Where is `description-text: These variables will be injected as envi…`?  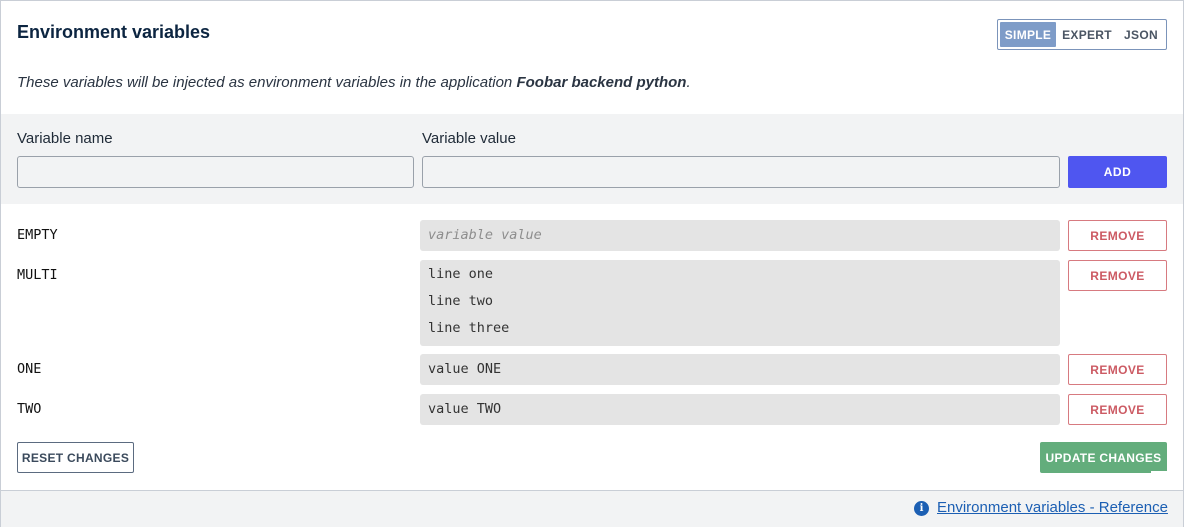 description-text: These variables will be injected as envi… is located at coordinates (354, 82).